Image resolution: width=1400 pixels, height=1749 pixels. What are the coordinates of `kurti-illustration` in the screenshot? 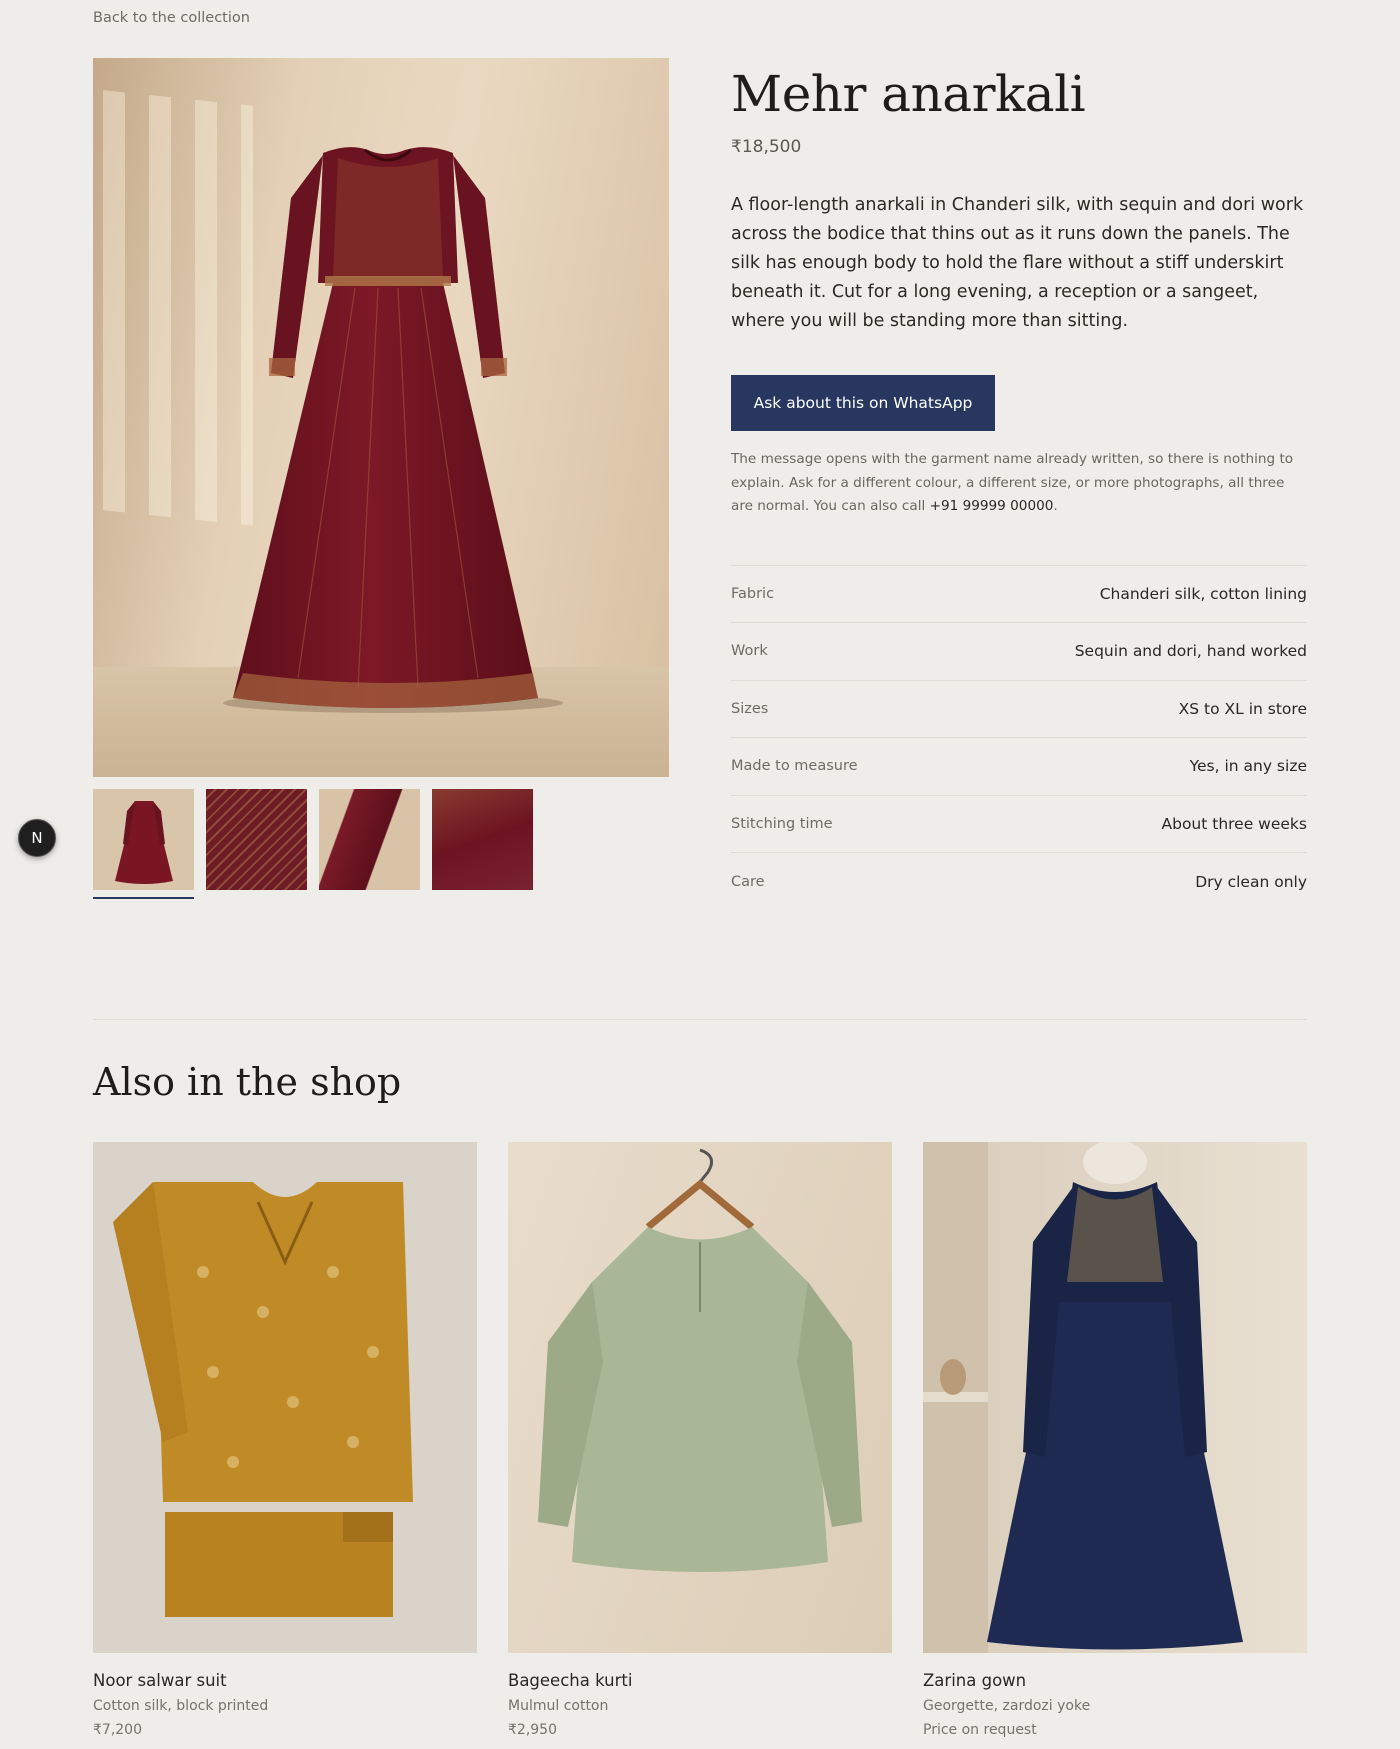 It's located at (700, 1360).